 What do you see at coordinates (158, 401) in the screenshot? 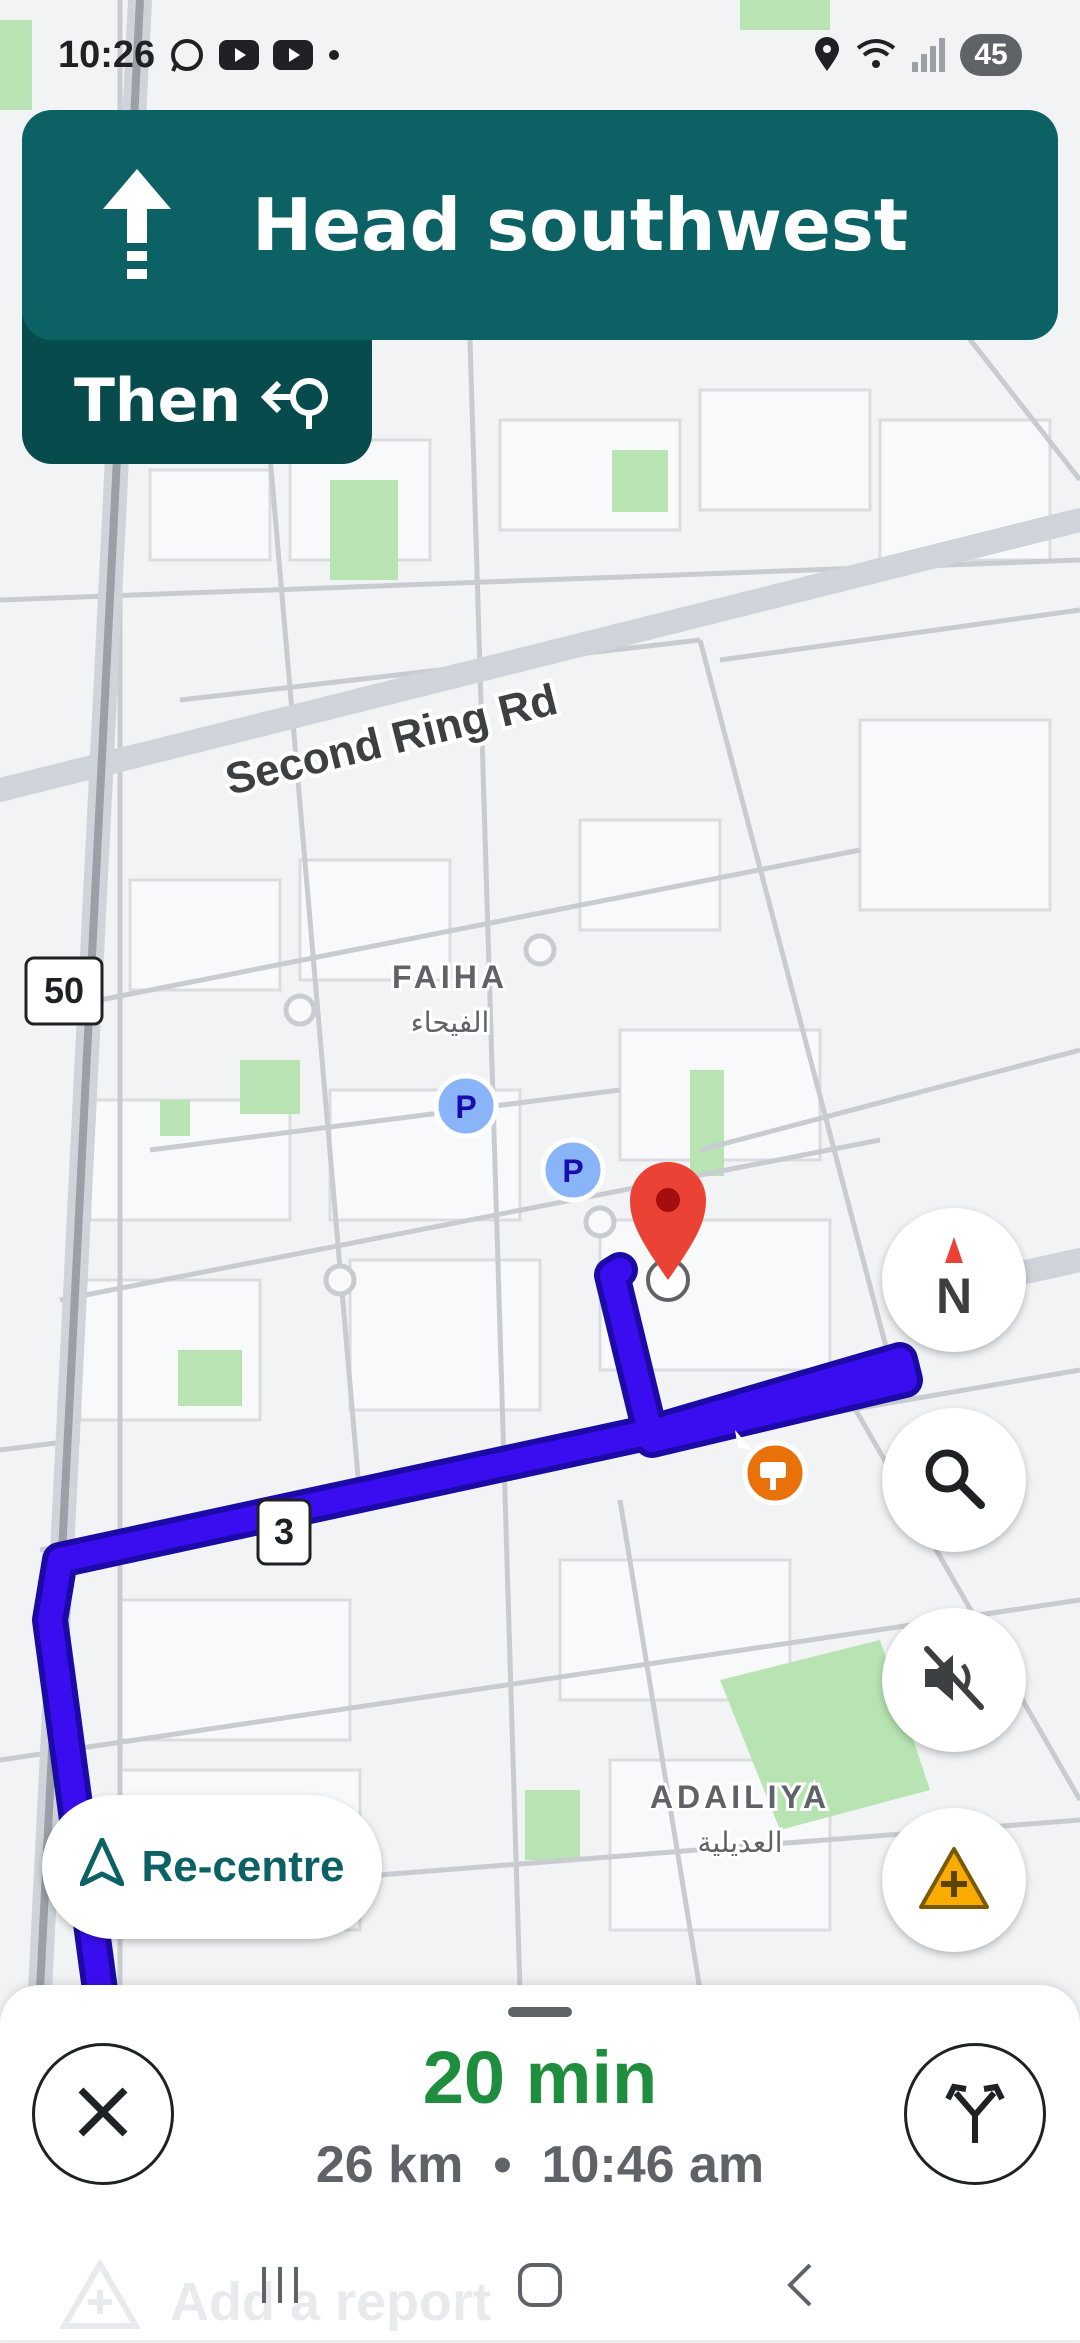
I see `then-label: Then` at bounding box center [158, 401].